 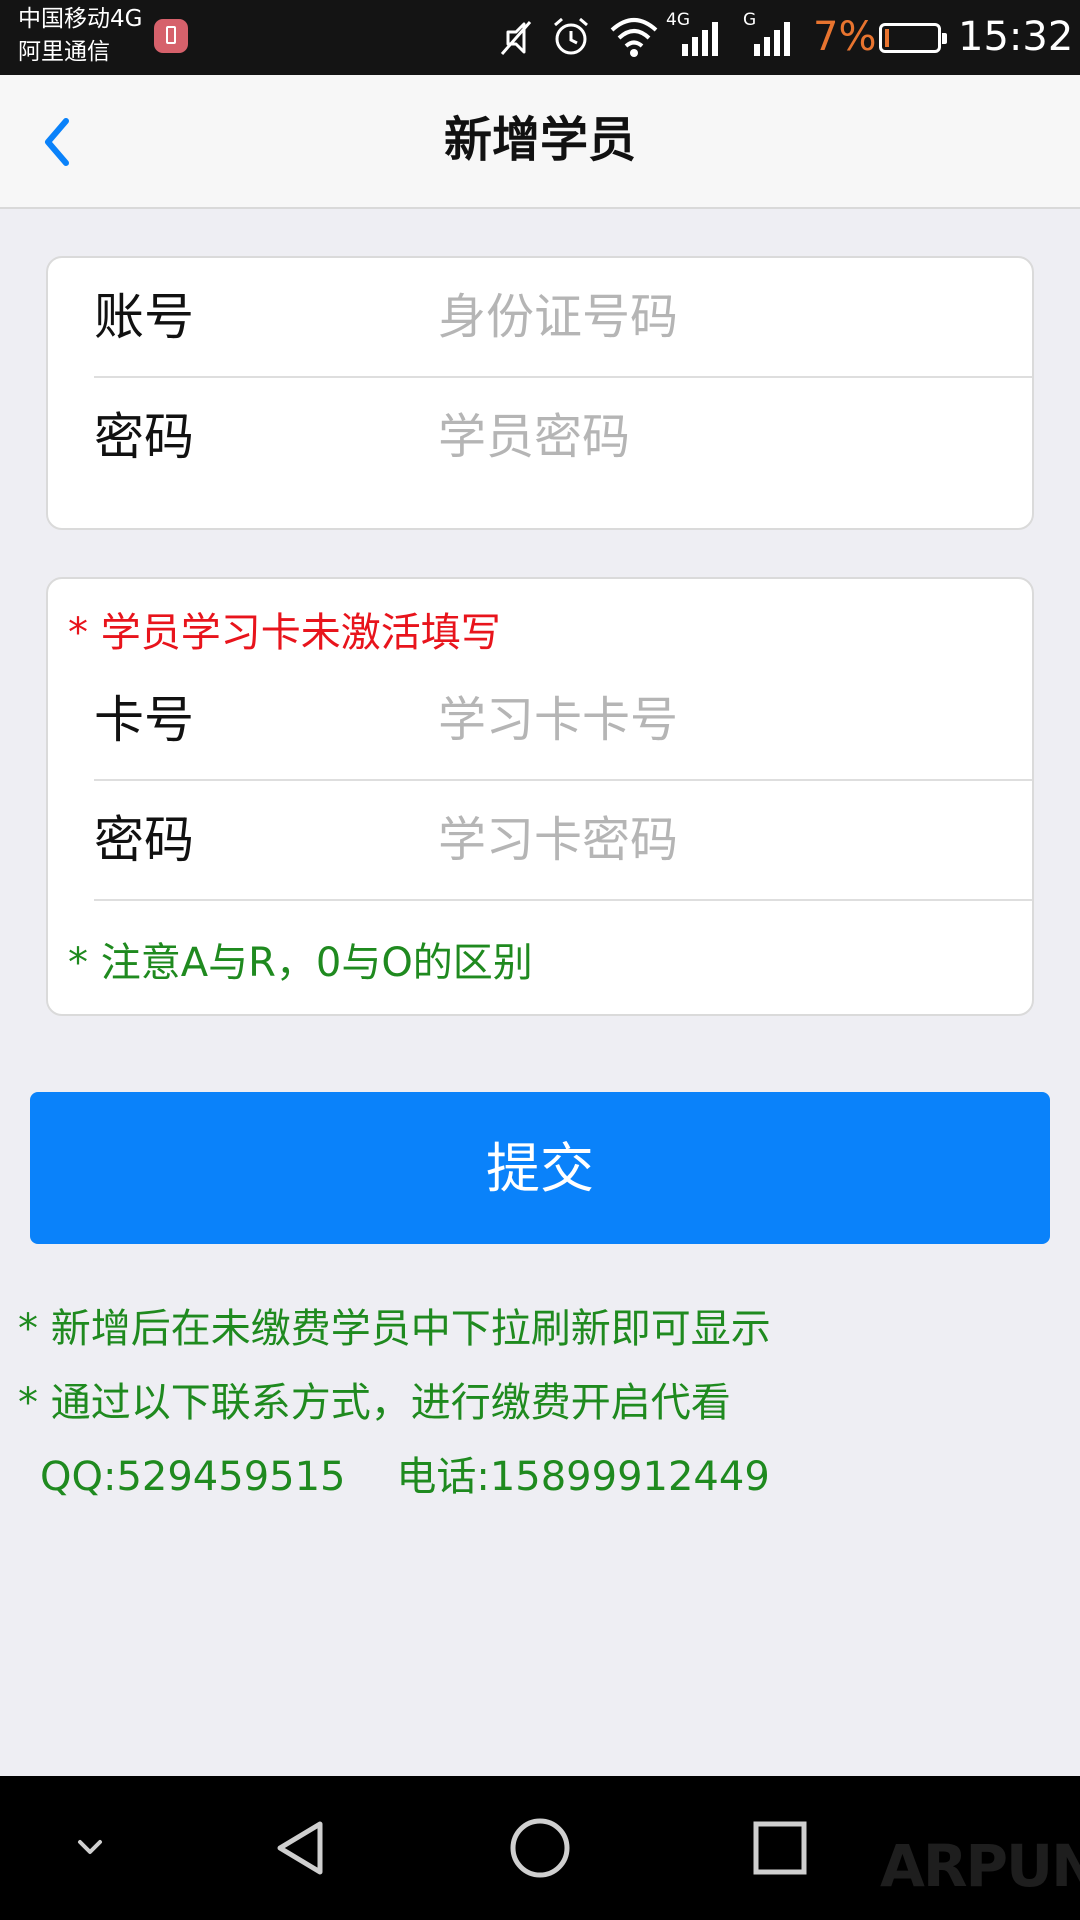 I want to click on card-number-input, so click(x=713, y=720).